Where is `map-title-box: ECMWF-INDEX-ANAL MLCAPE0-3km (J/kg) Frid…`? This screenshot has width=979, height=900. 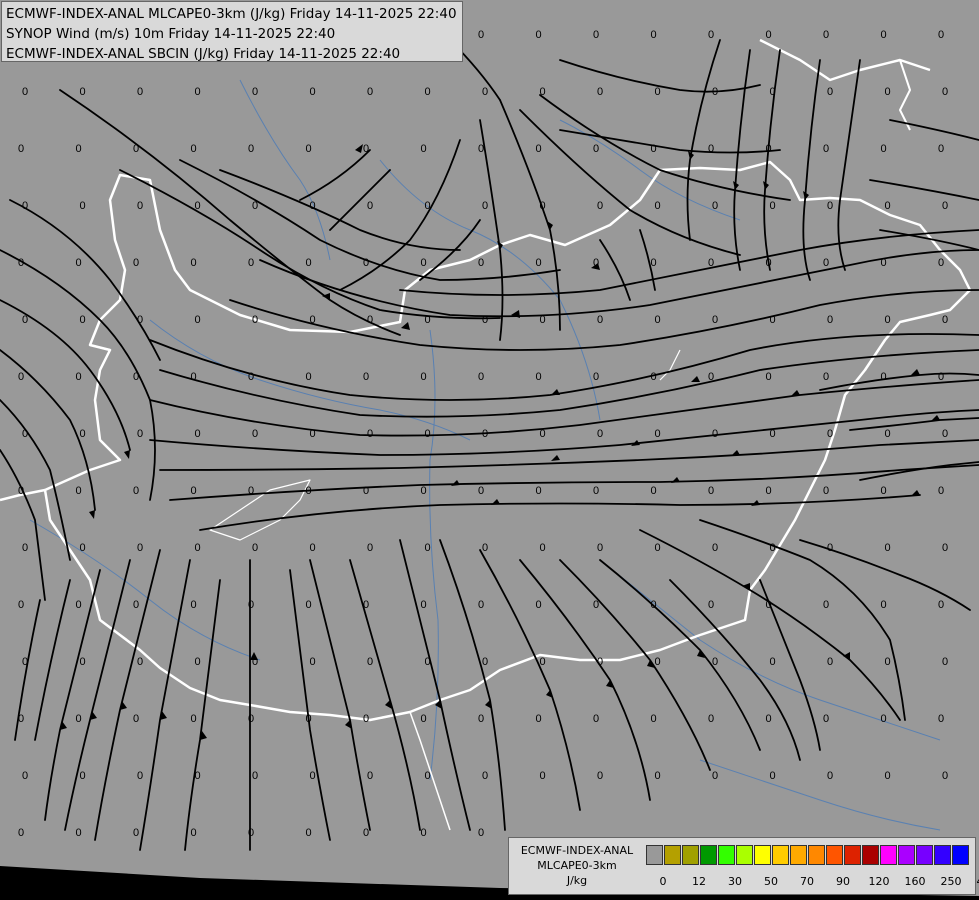 map-title-box: ECMWF-INDEX-ANAL MLCAPE0-3km (J/kg) Frid… is located at coordinates (232, 31).